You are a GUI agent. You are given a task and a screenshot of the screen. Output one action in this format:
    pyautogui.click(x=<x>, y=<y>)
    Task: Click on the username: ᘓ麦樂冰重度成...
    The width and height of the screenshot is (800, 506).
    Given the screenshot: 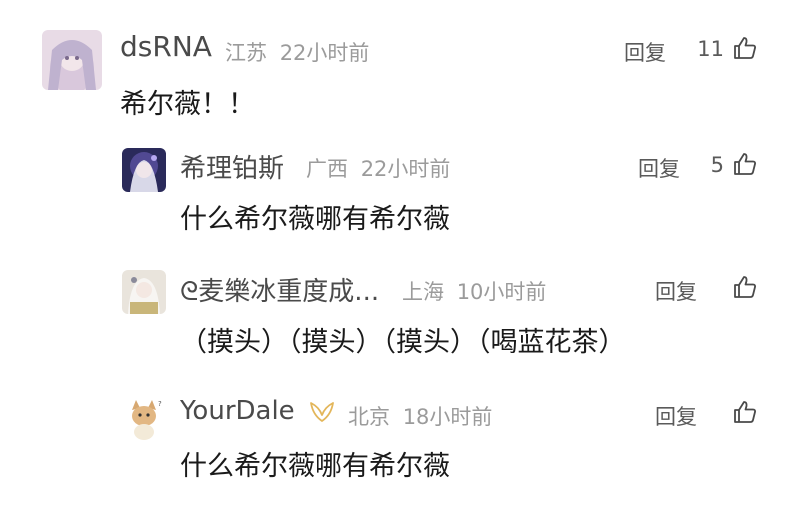 What is the action you would take?
    pyautogui.click(x=279, y=289)
    